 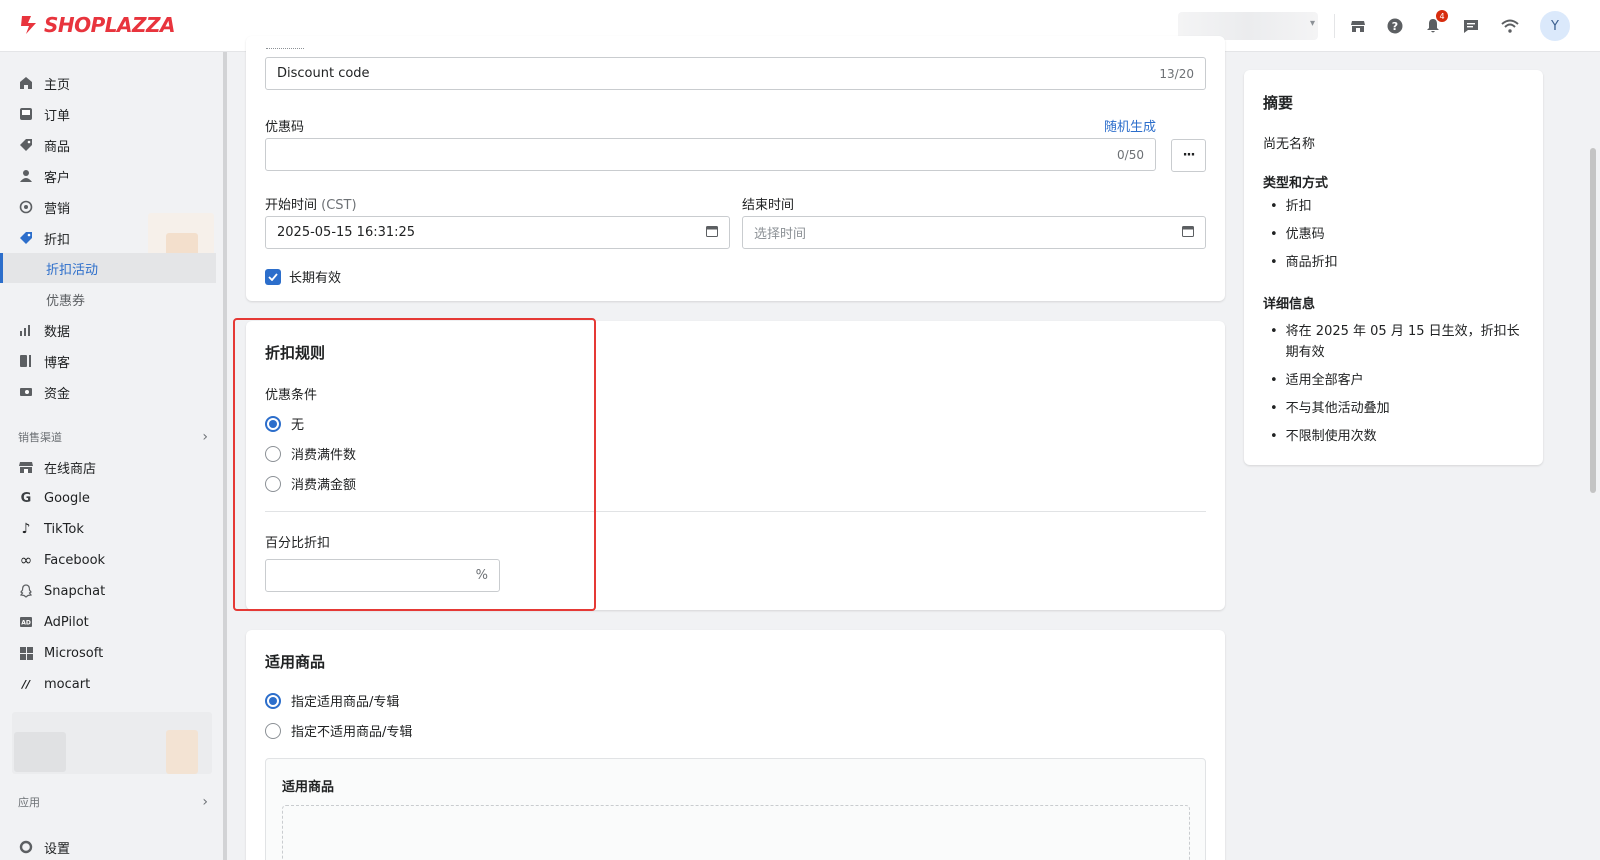 What do you see at coordinates (108, 467) in the screenshot?
I see `sidebar-item-online-store: 在线商店` at bounding box center [108, 467].